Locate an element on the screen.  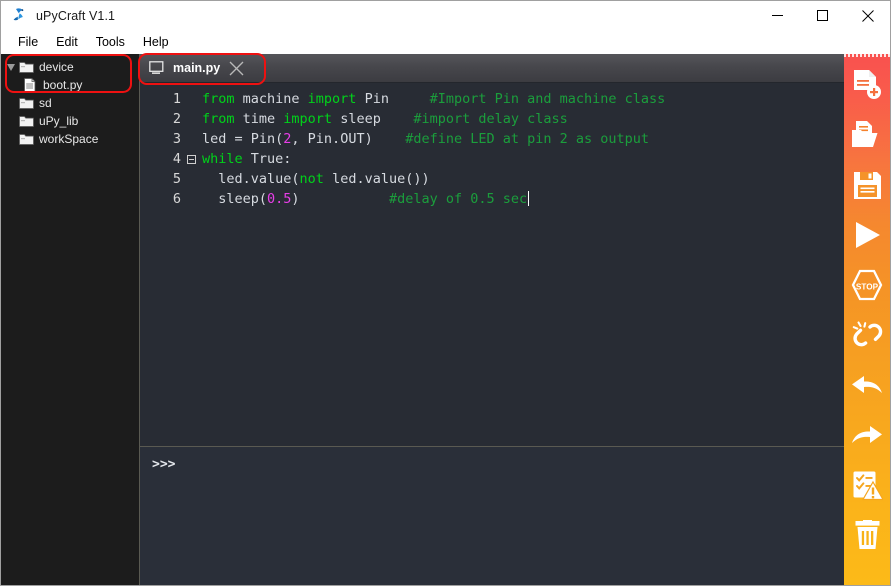
code-token-com: #define LED at pin 2 as output is located at coordinates (527, 139).